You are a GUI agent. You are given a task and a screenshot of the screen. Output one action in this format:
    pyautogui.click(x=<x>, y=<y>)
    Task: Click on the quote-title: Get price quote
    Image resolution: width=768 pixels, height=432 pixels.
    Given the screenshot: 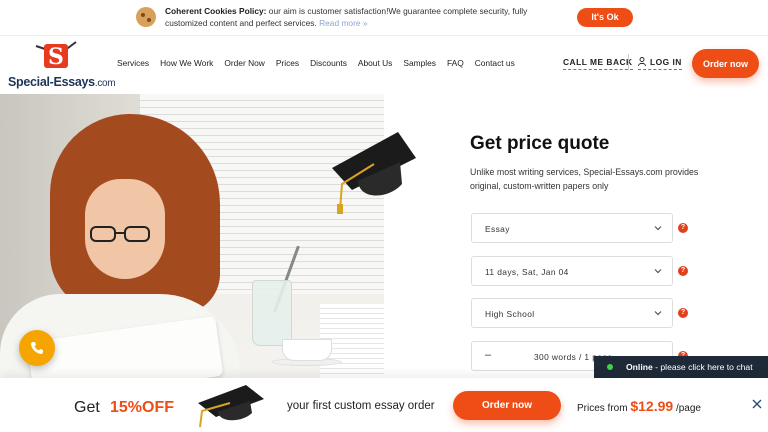 What is the action you would take?
    pyautogui.click(x=540, y=143)
    